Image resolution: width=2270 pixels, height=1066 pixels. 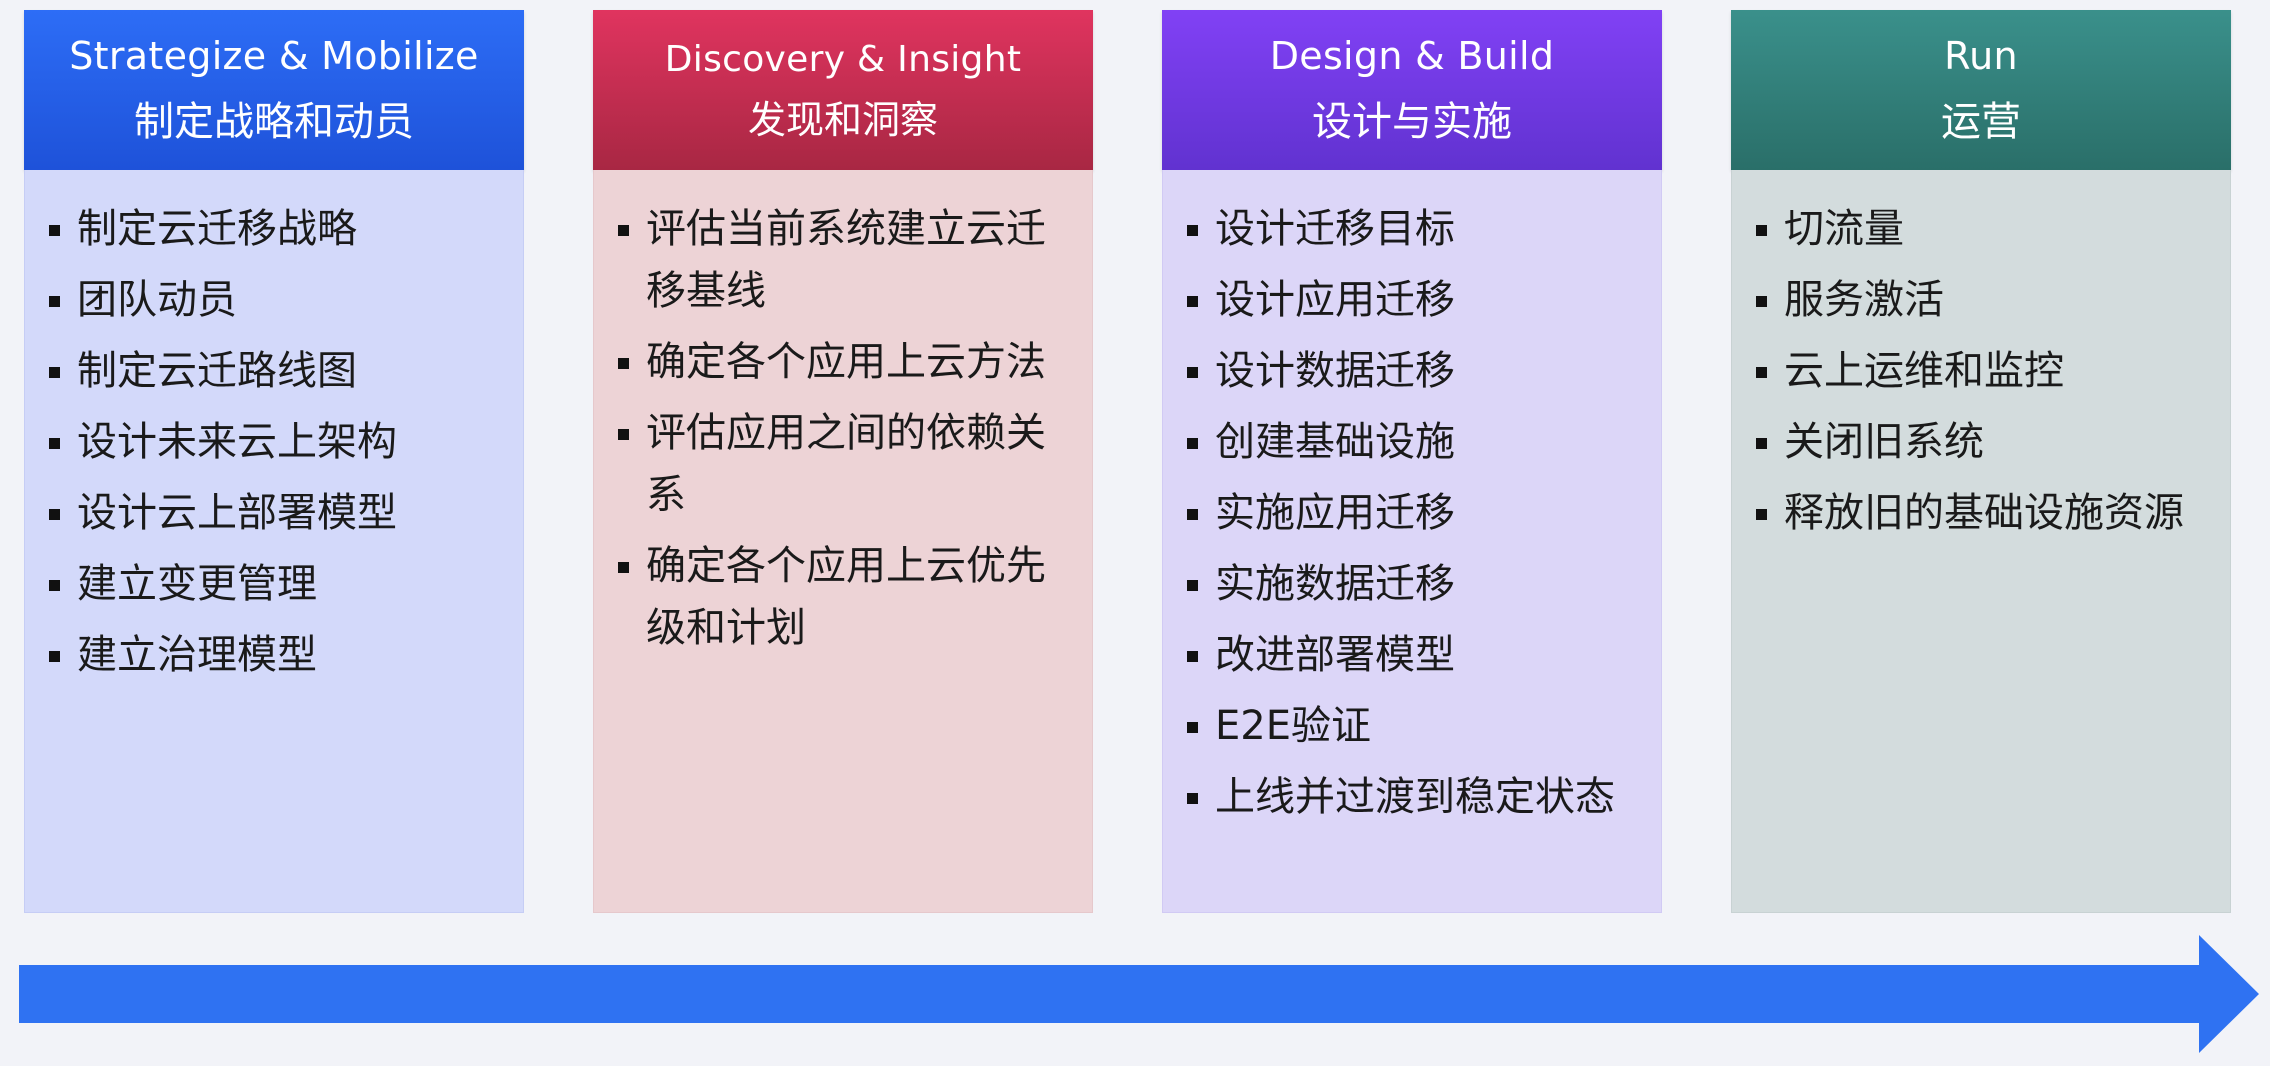 I want to click on phase-title-zh: 运营, so click(x=1981, y=122).